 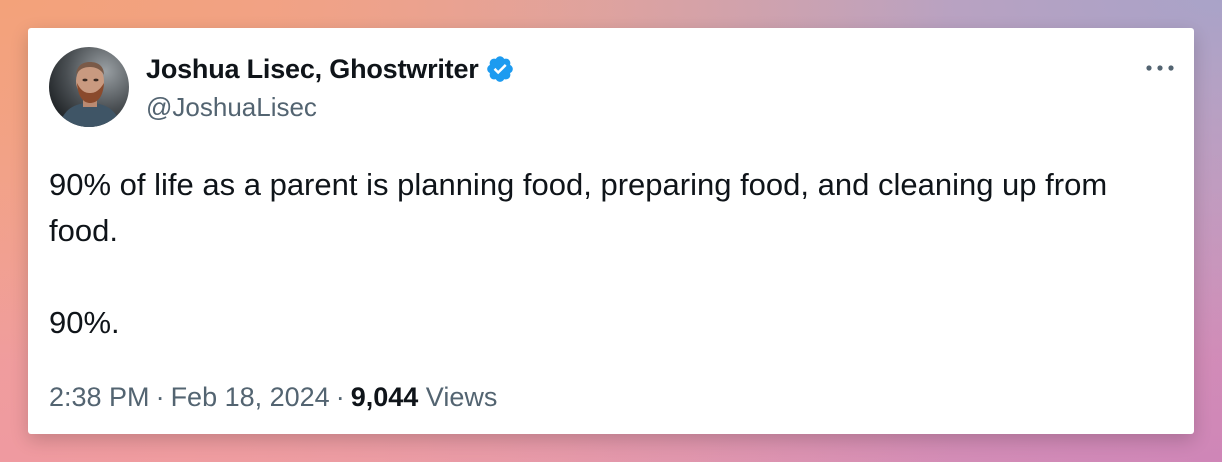 I want to click on avatar-image, so click(x=89, y=87).